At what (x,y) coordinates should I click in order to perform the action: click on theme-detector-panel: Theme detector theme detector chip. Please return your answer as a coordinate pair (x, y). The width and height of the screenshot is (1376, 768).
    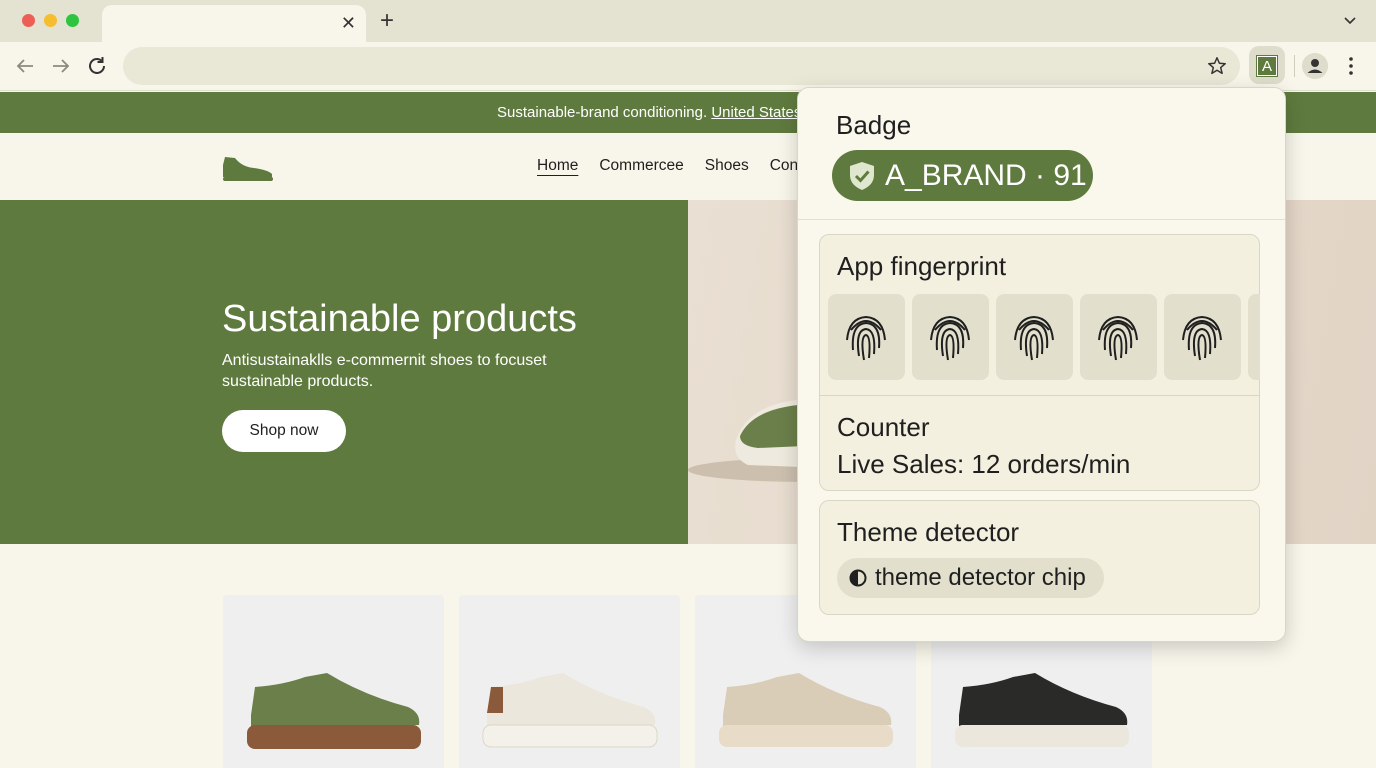
    Looking at the image, I should click on (1039, 557).